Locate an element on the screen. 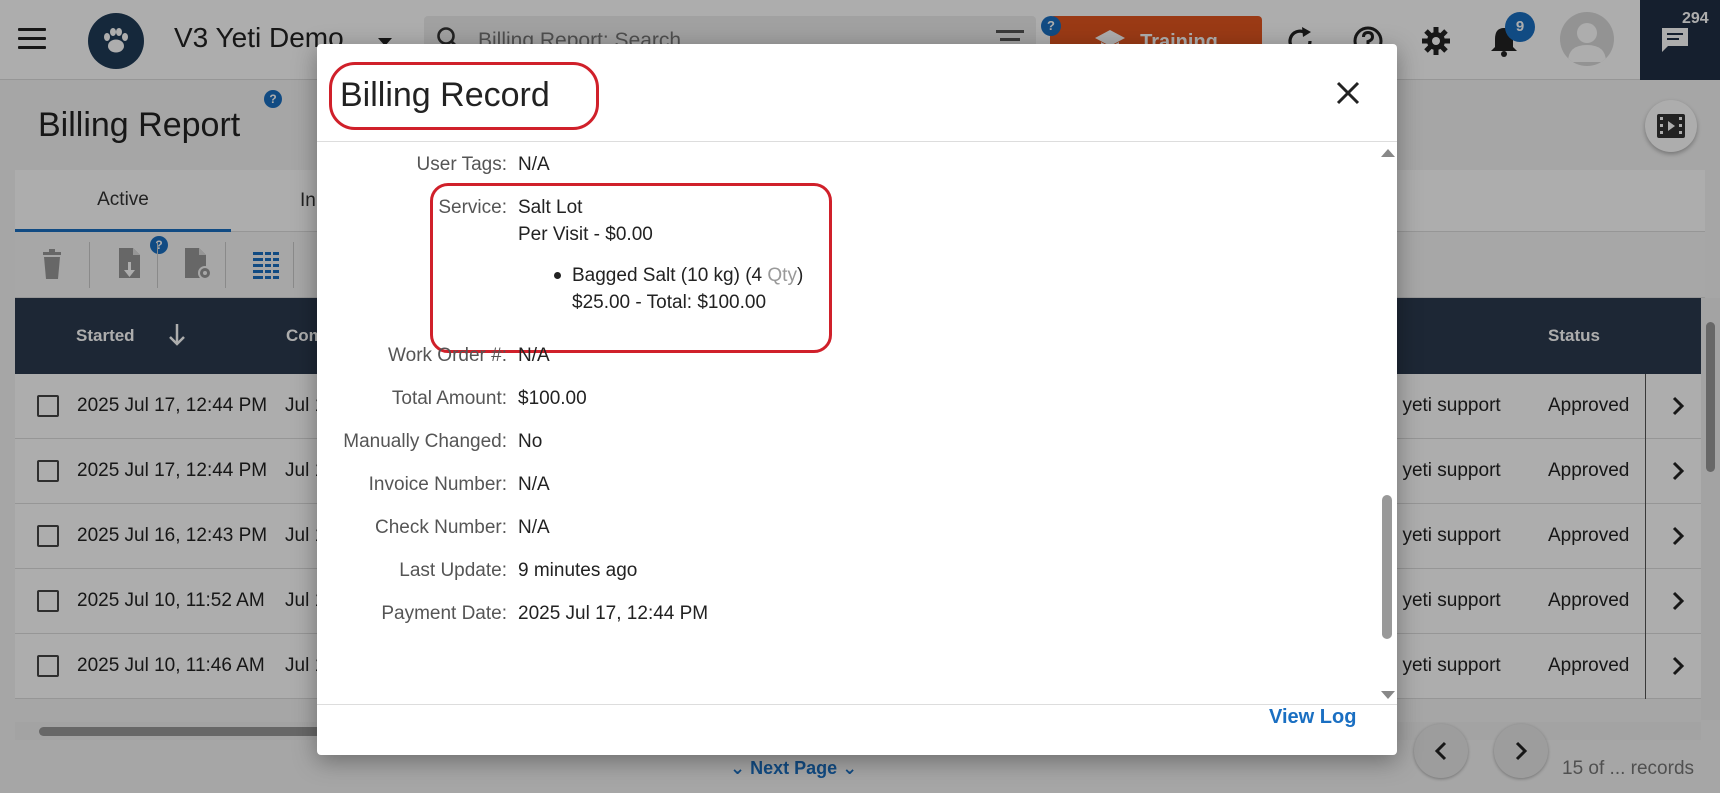 This screenshot has width=1720, height=793. view-log-button: View Log is located at coordinates (1312, 717).